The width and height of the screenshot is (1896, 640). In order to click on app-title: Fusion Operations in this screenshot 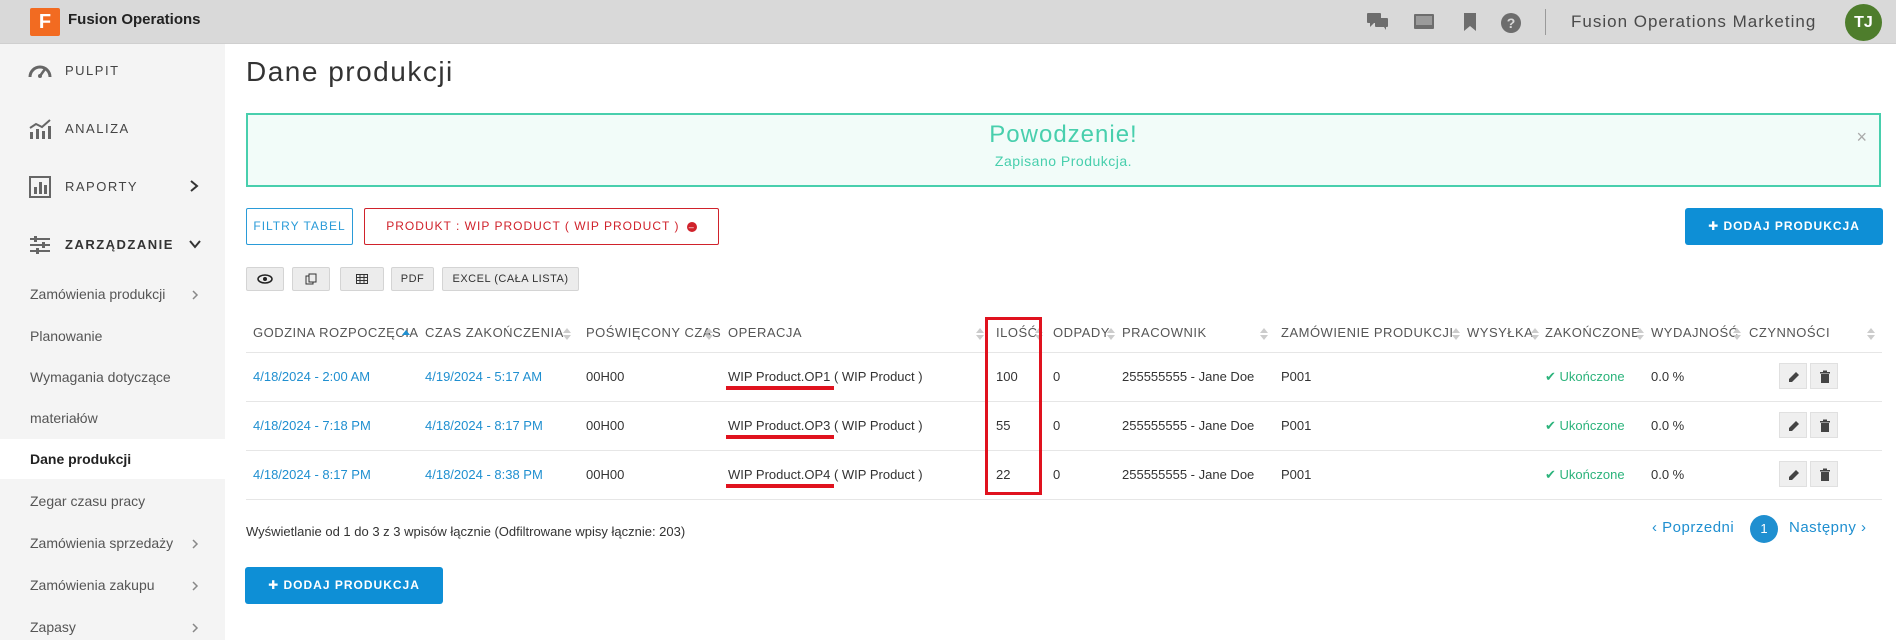, I will do `click(134, 19)`.